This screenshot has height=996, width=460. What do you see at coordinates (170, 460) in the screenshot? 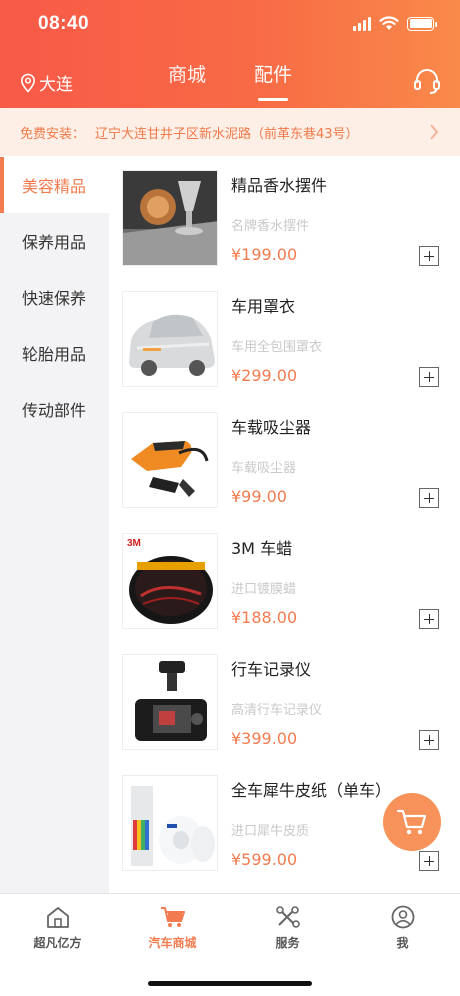
I see `vacuum-cleaner-image` at bounding box center [170, 460].